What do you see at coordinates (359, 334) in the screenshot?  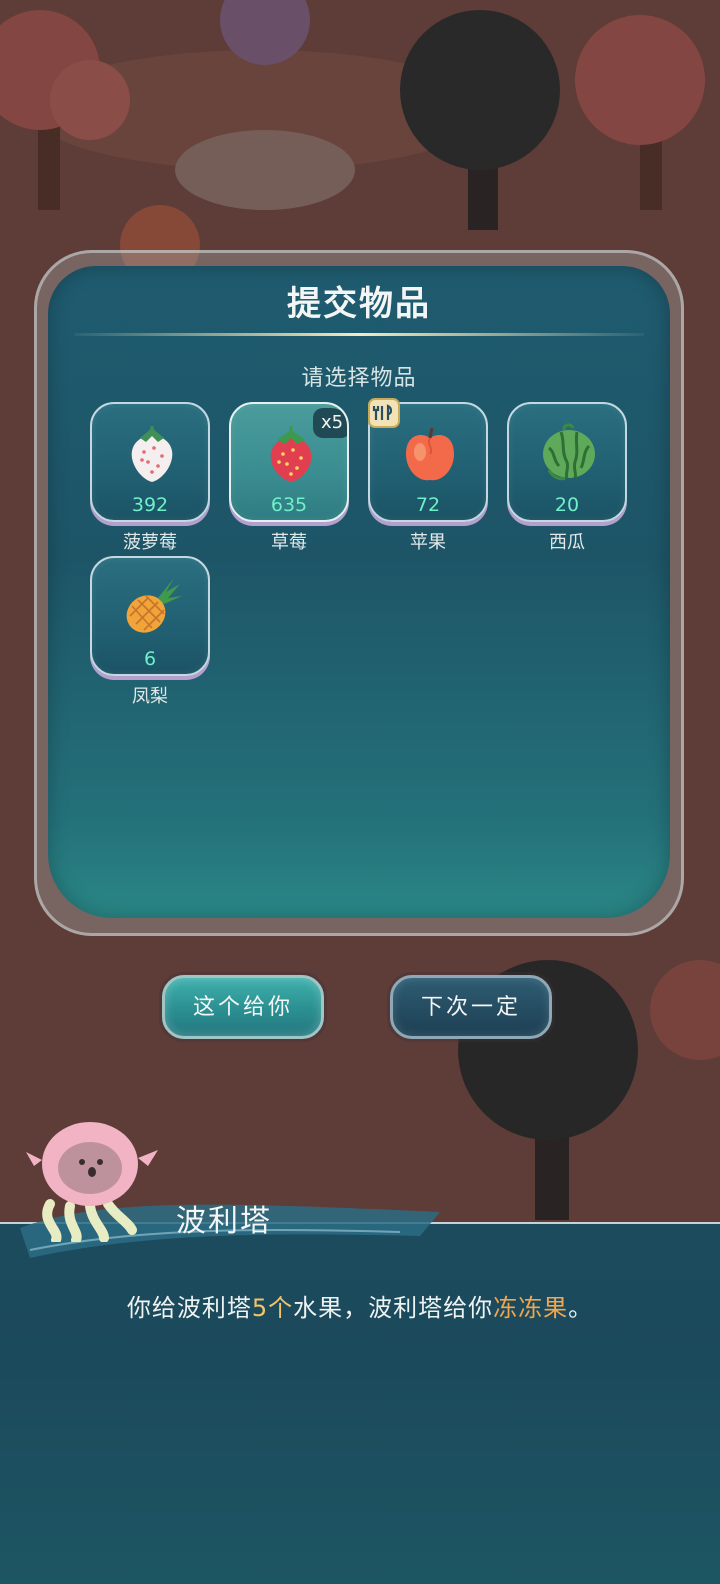 I see `title-divider` at bounding box center [359, 334].